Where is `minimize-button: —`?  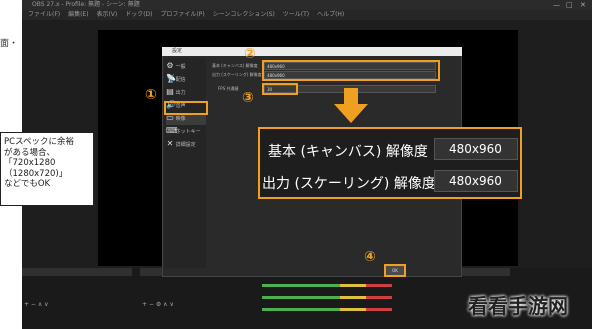 minimize-button: — is located at coordinates (556, 5).